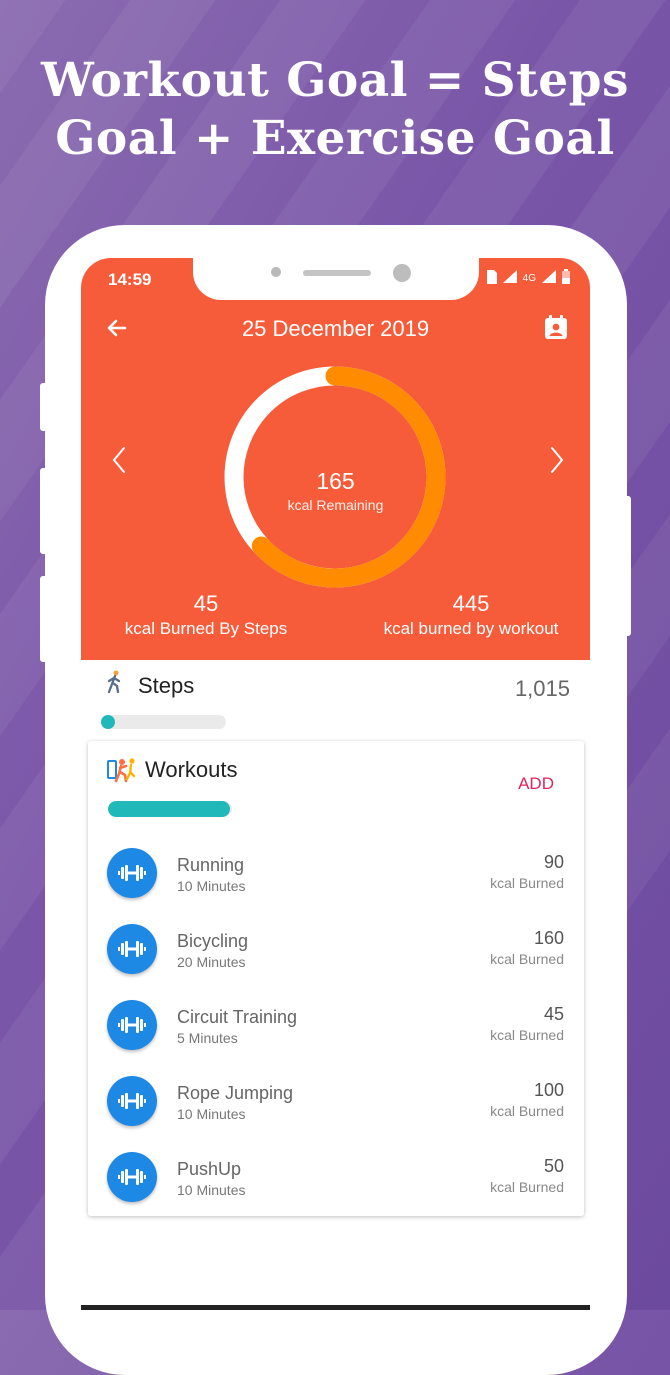  What do you see at coordinates (336, 1114) in the screenshot?
I see `workout-item: Rope Jumping 10 Minutes 100 kcal Burned` at bounding box center [336, 1114].